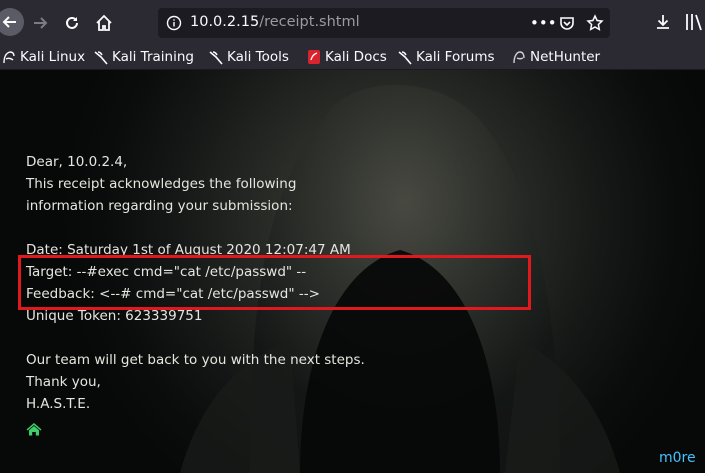  Describe the element at coordinates (58, 404) in the screenshot. I see `signature: H.A.S.T.E.` at that location.